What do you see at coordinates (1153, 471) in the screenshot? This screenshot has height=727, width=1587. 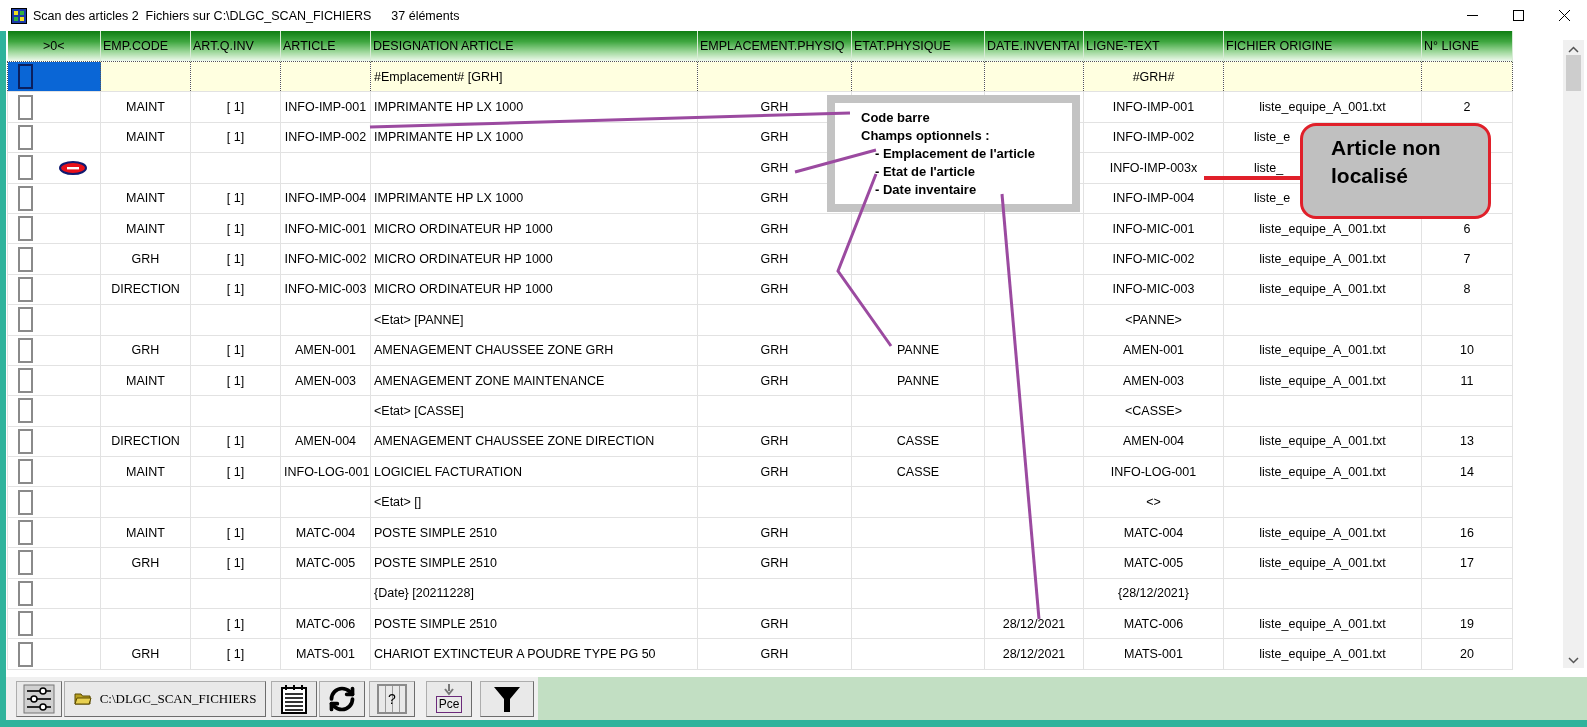 I see `table-cell: INFO-LOG-001` at bounding box center [1153, 471].